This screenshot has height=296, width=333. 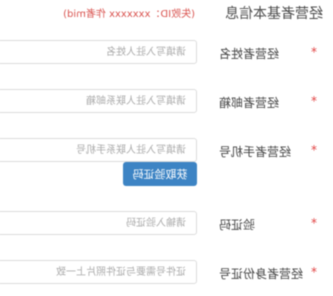 What do you see at coordinates (129, 14) in the screenshot?
I see `section-subtitle: (失败ID：xxxxxxx 作者mid)` at bounding box center [129, 14].